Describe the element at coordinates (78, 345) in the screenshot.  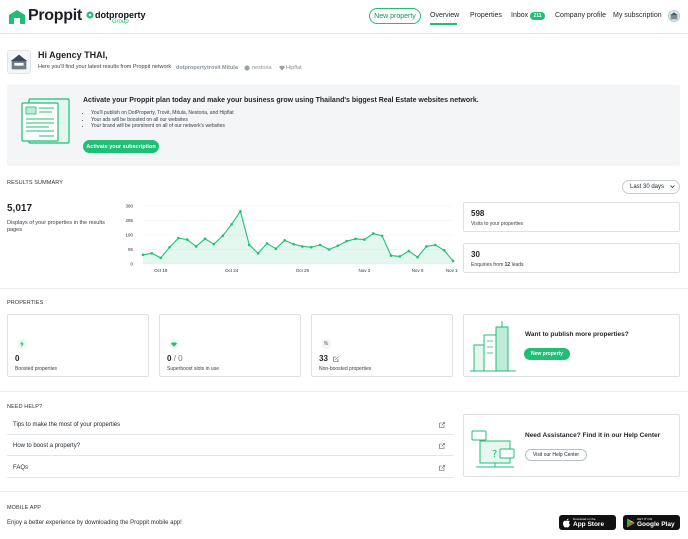
I see `boosted-card: 0 Boosted properties` at that location.